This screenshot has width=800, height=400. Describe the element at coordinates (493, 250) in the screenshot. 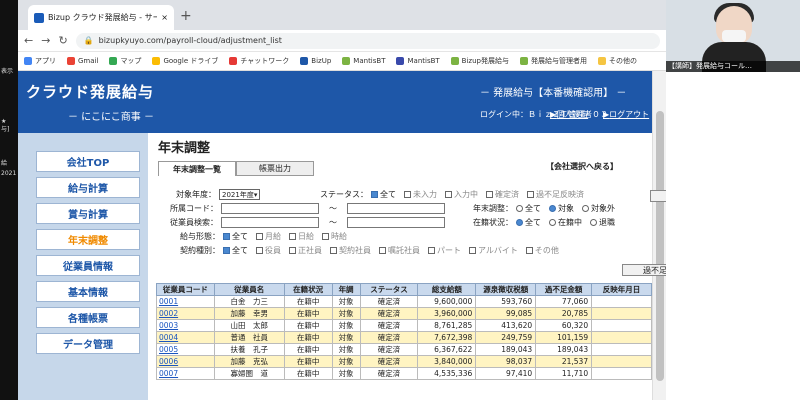

I see `contract-arbeit-checkbox: アルバイト` at that location.